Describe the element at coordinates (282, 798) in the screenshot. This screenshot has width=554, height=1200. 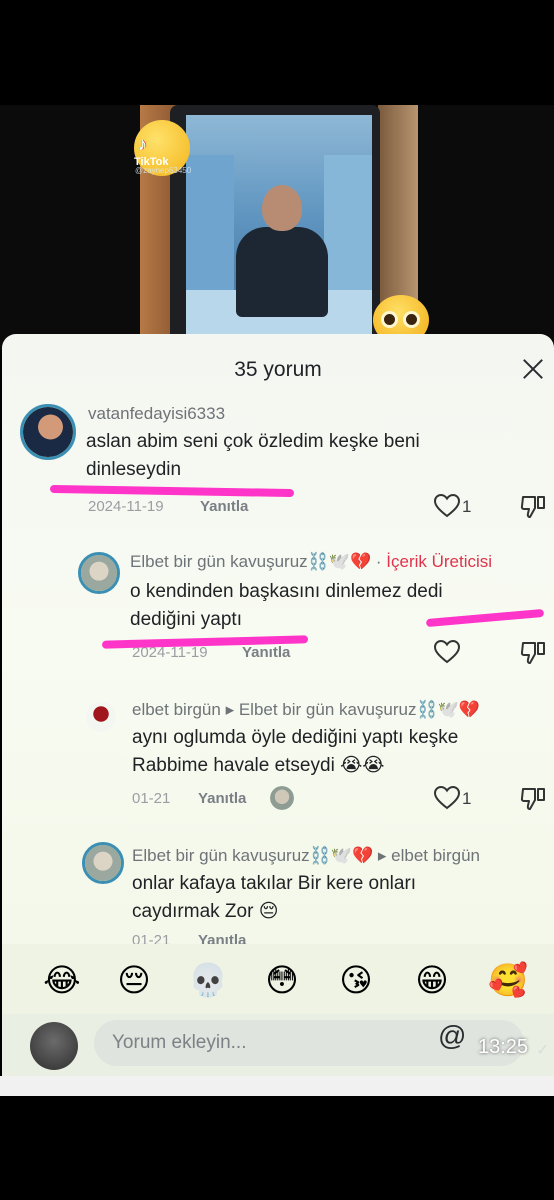
I see `creator-liked-avatar` at that location.